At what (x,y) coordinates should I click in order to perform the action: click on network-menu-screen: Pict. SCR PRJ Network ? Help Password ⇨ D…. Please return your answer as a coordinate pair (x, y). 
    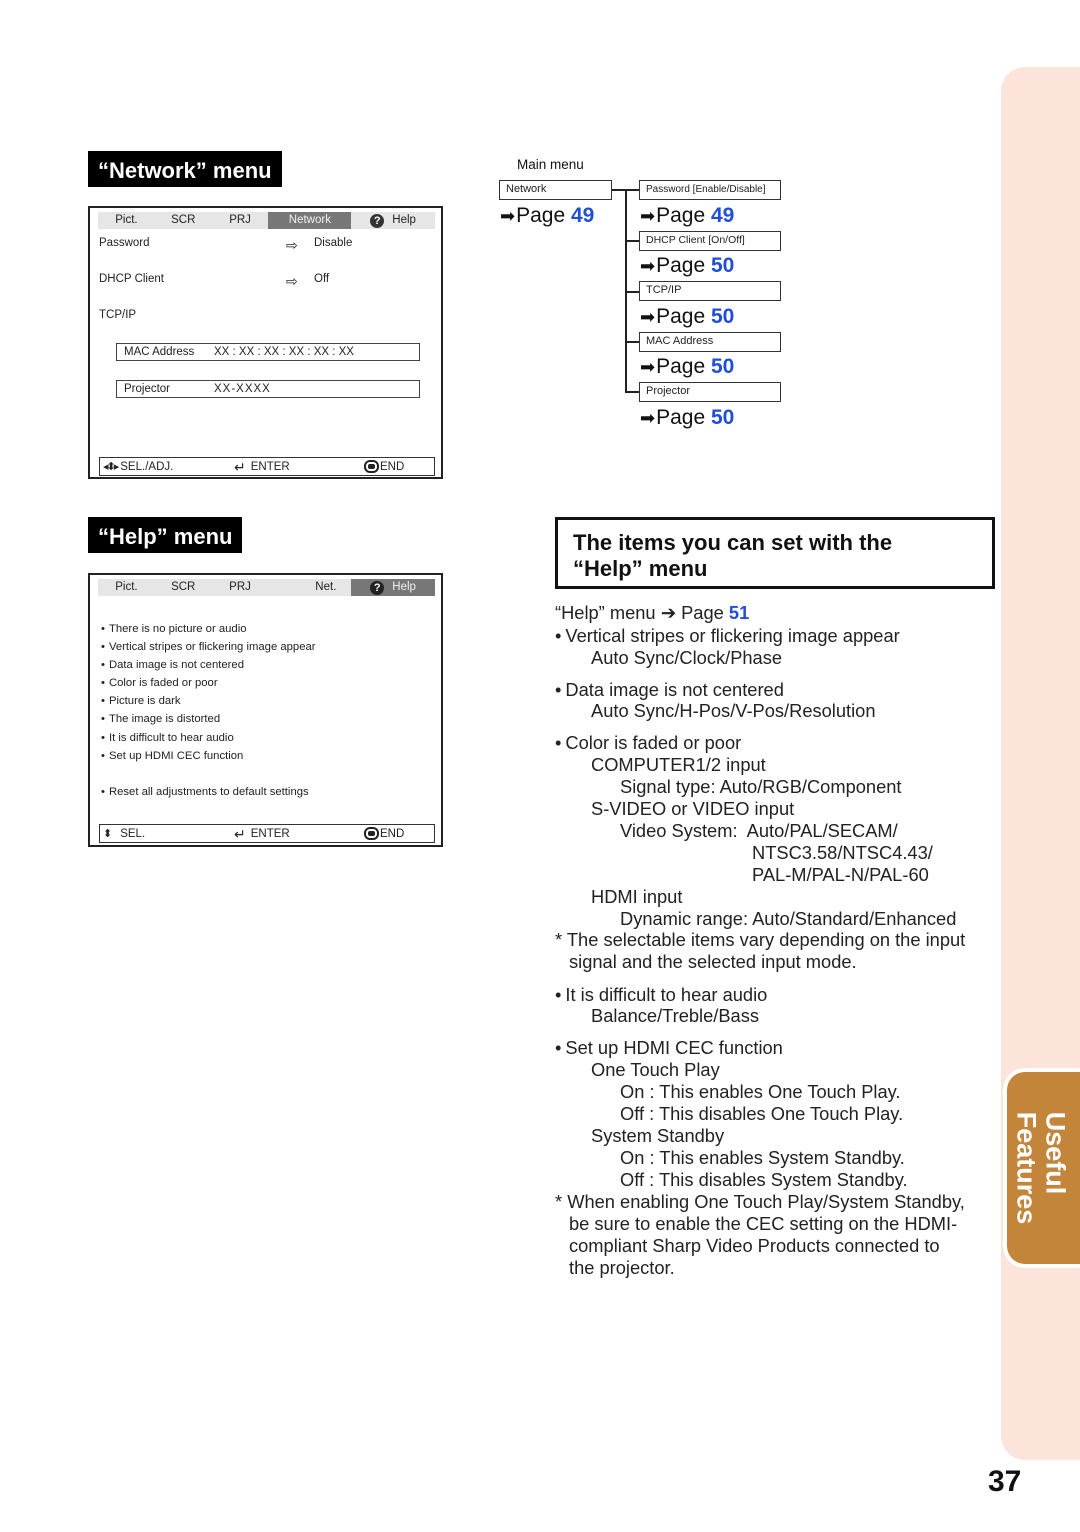
    Looking at the image, I should click on (265, 342).